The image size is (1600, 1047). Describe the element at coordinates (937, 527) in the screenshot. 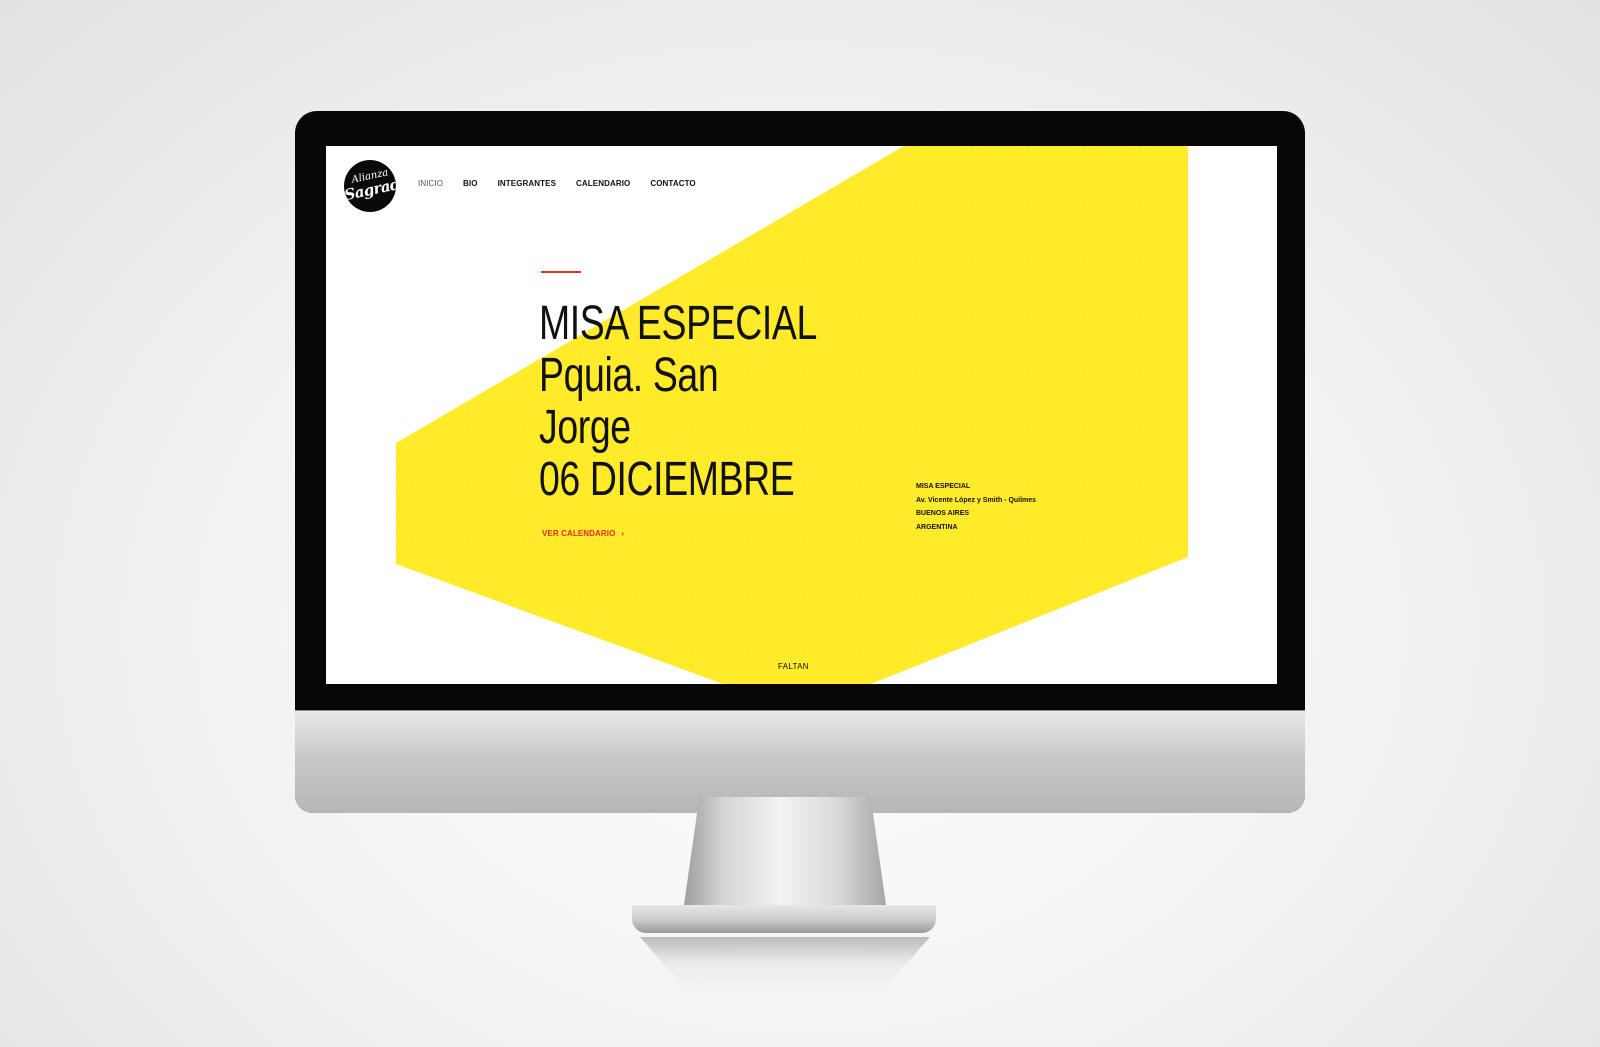

I see `event-info-country: ARGENTINA` at that location.